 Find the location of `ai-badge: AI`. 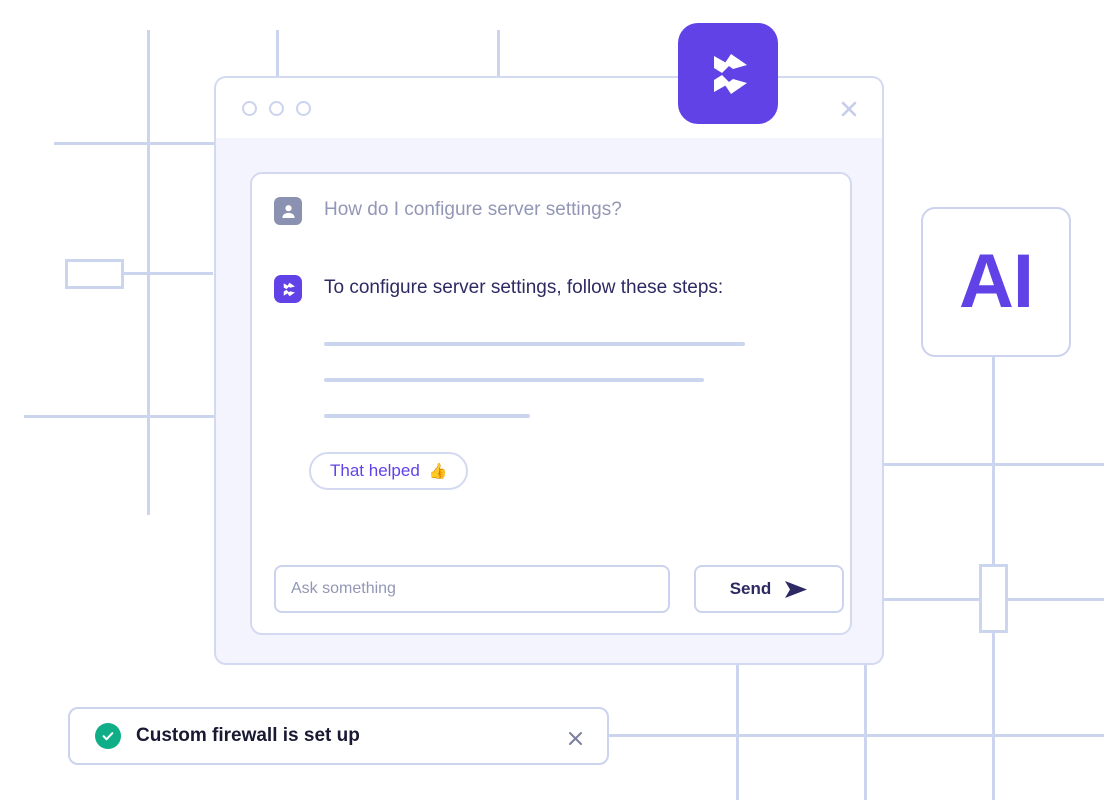

ai-badge: AI is located at coordinates (996, 282).